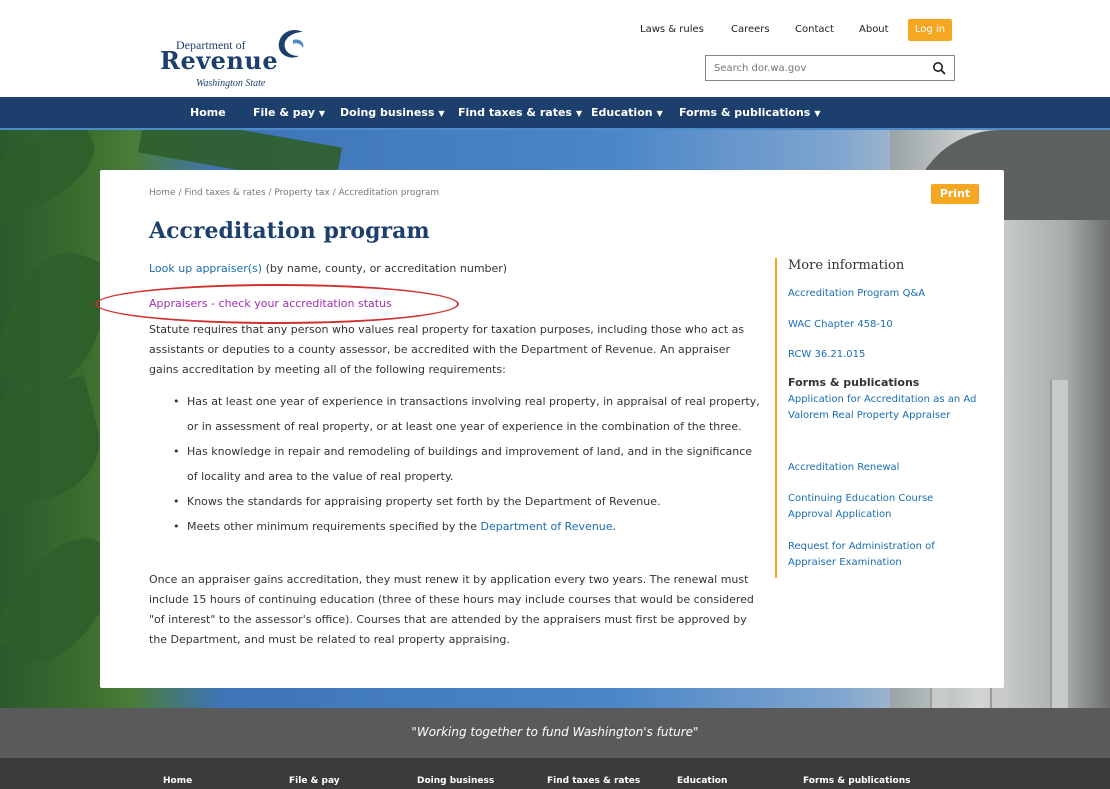  What do you see at coordinates (515, 112) in the screenshot?
I see `nav-find-taxes-label: Find taxes & rates` at bounding box center [515, 112].